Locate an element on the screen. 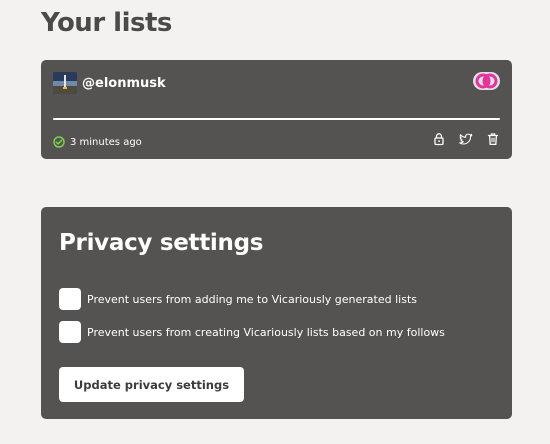 The height and width of the screenshot is (444, 550). update-privacy-button: Update privacy settings is located at coordinates (151, 384).